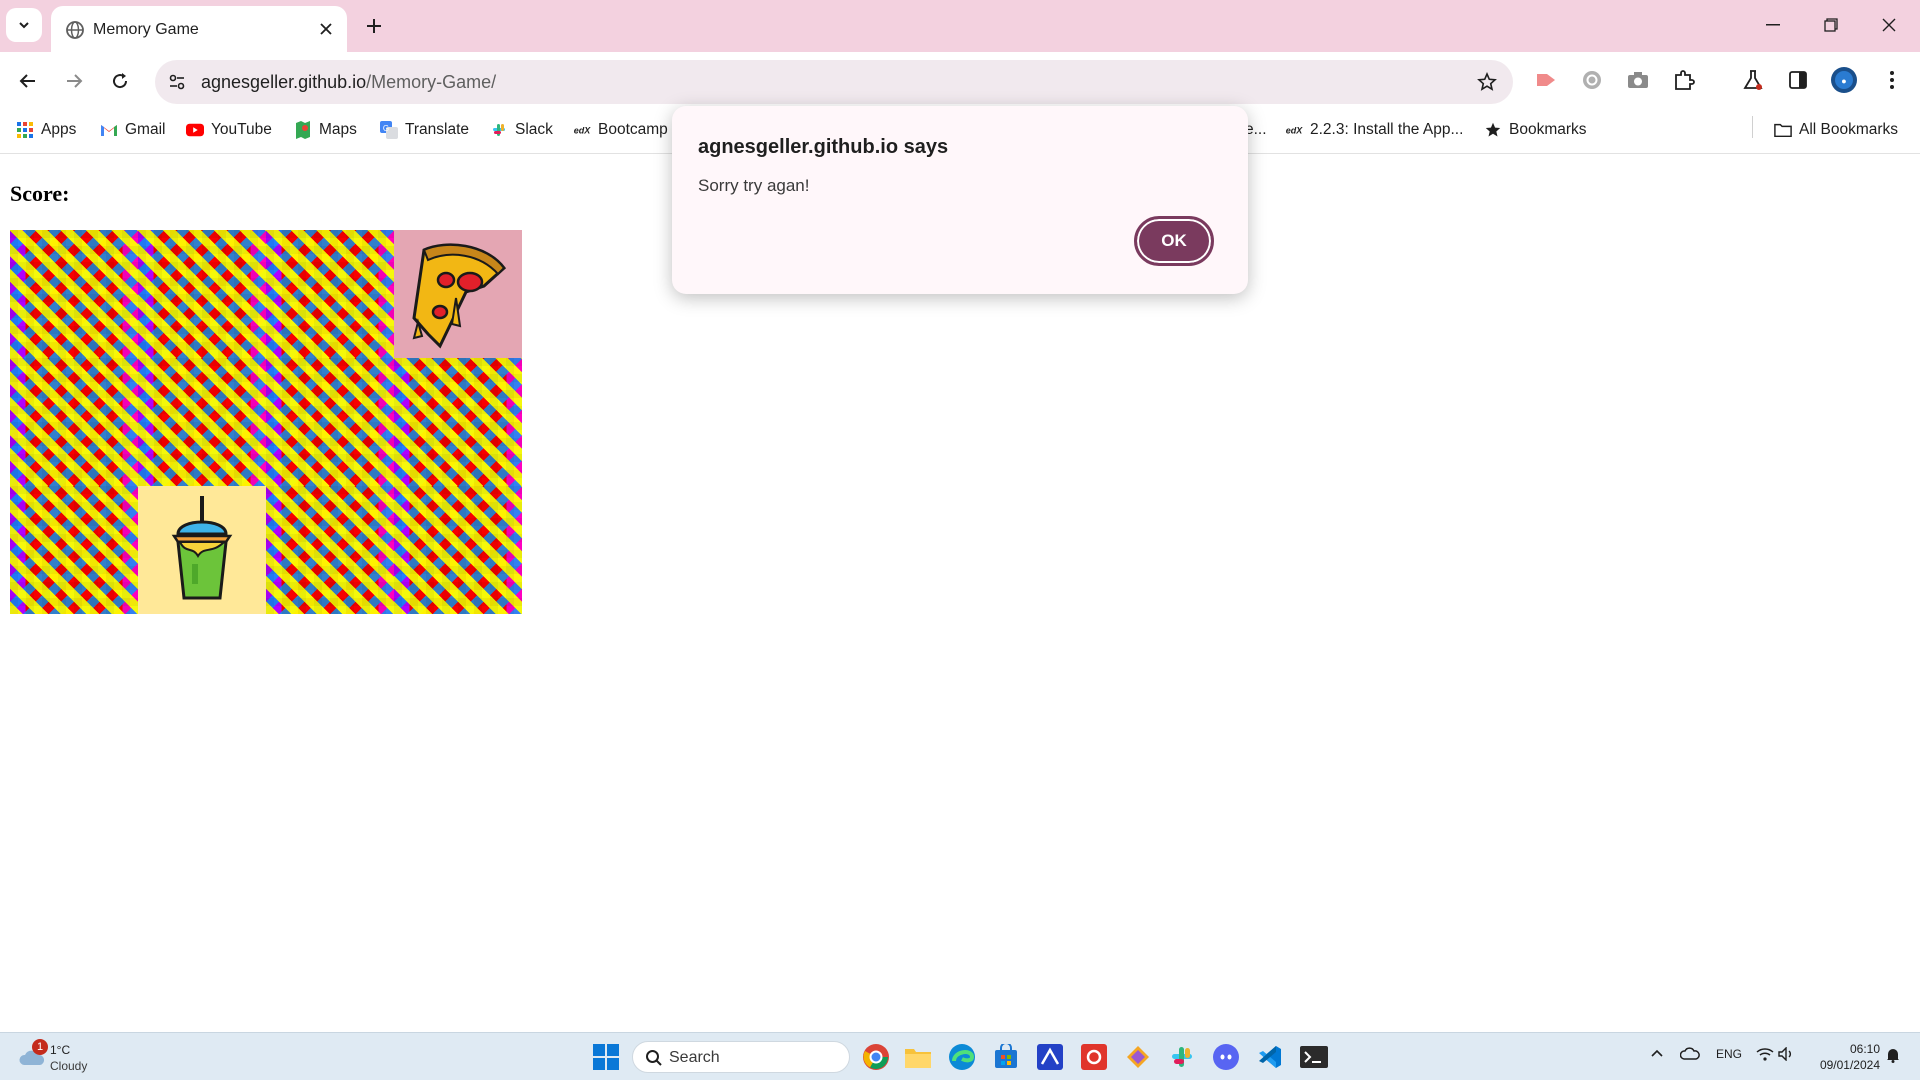 The width and height of the screenshot is (1920, 1080). Describe the element at coordinates (534, 129) in the screenshot. I see `bookmark-label: Slack` at that location.